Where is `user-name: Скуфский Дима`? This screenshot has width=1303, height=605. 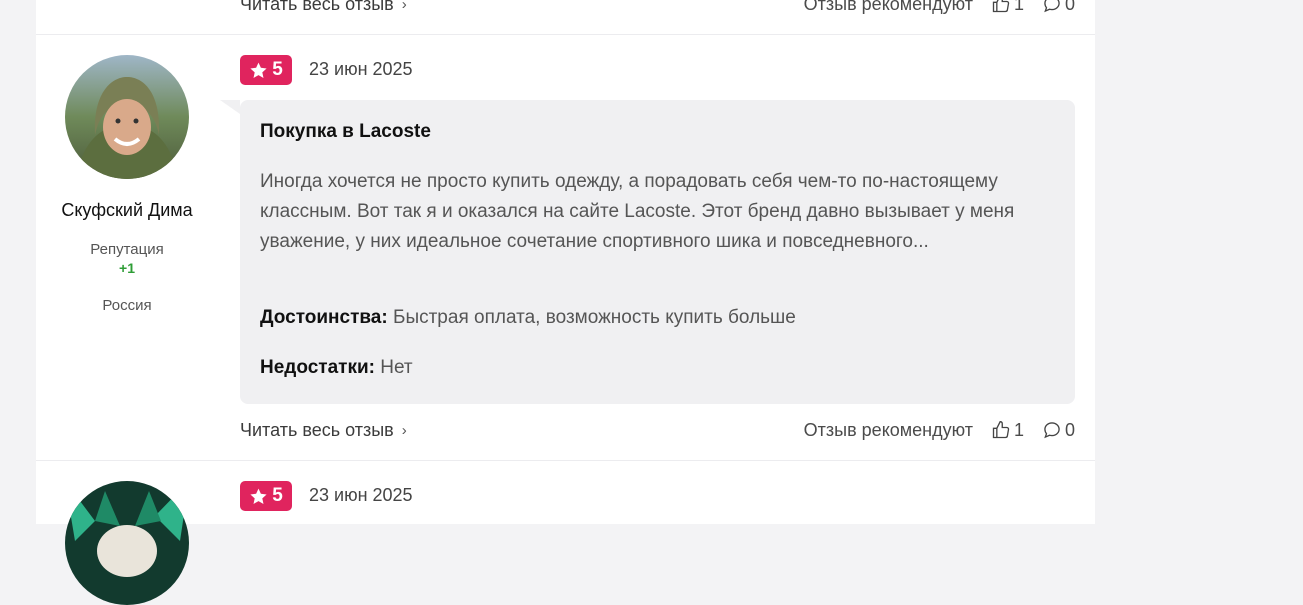 user-name: Скуфский Дима is located at coordinates (127, 210).